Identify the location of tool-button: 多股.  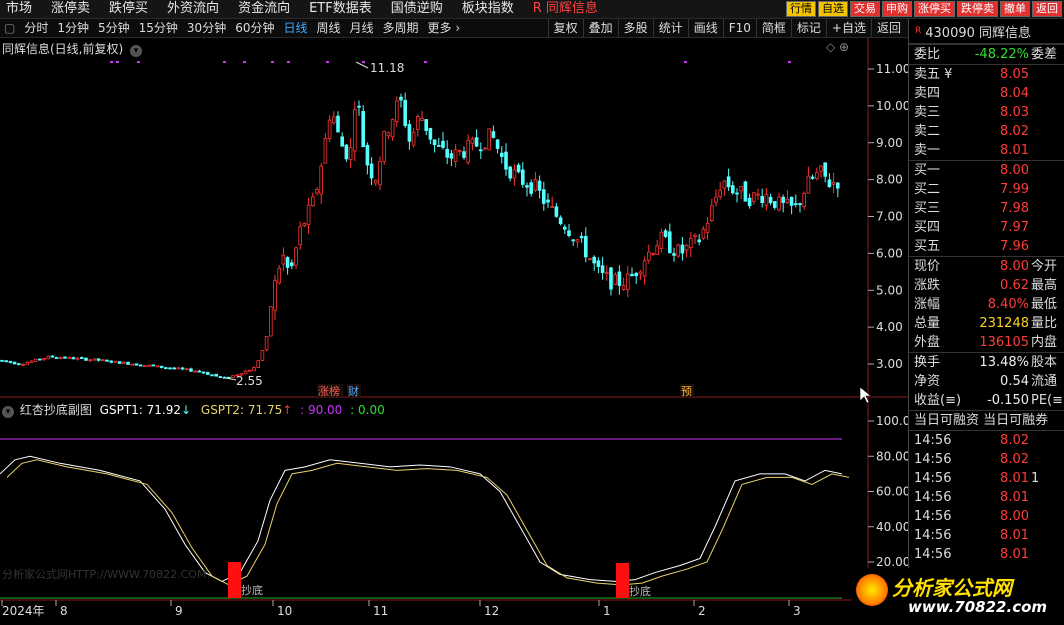
(635, 28).